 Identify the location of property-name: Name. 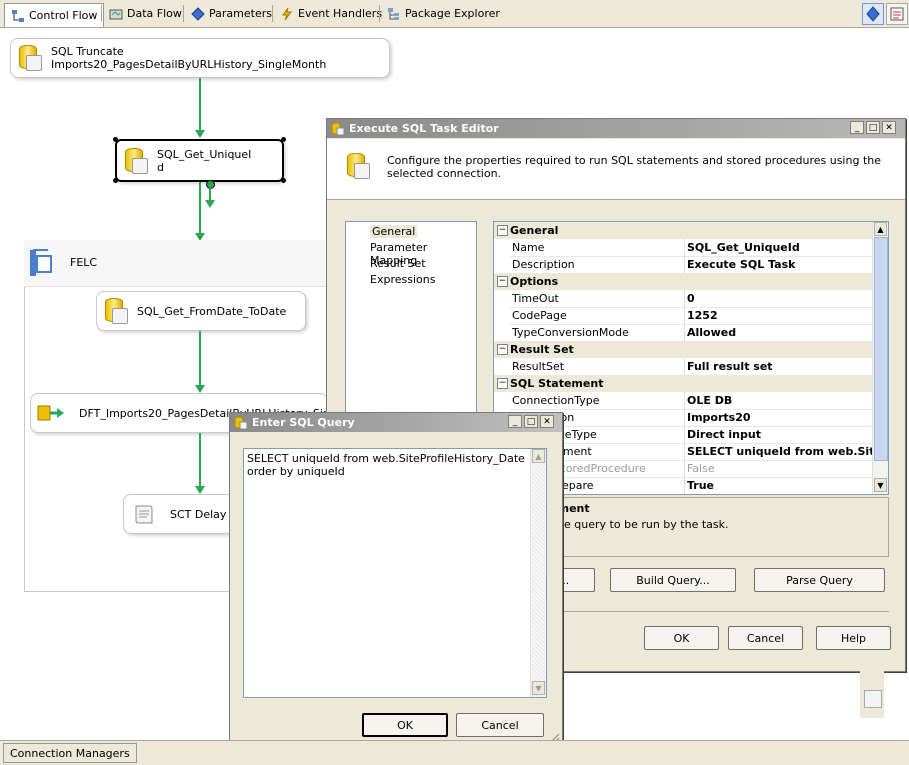
(597, 248).